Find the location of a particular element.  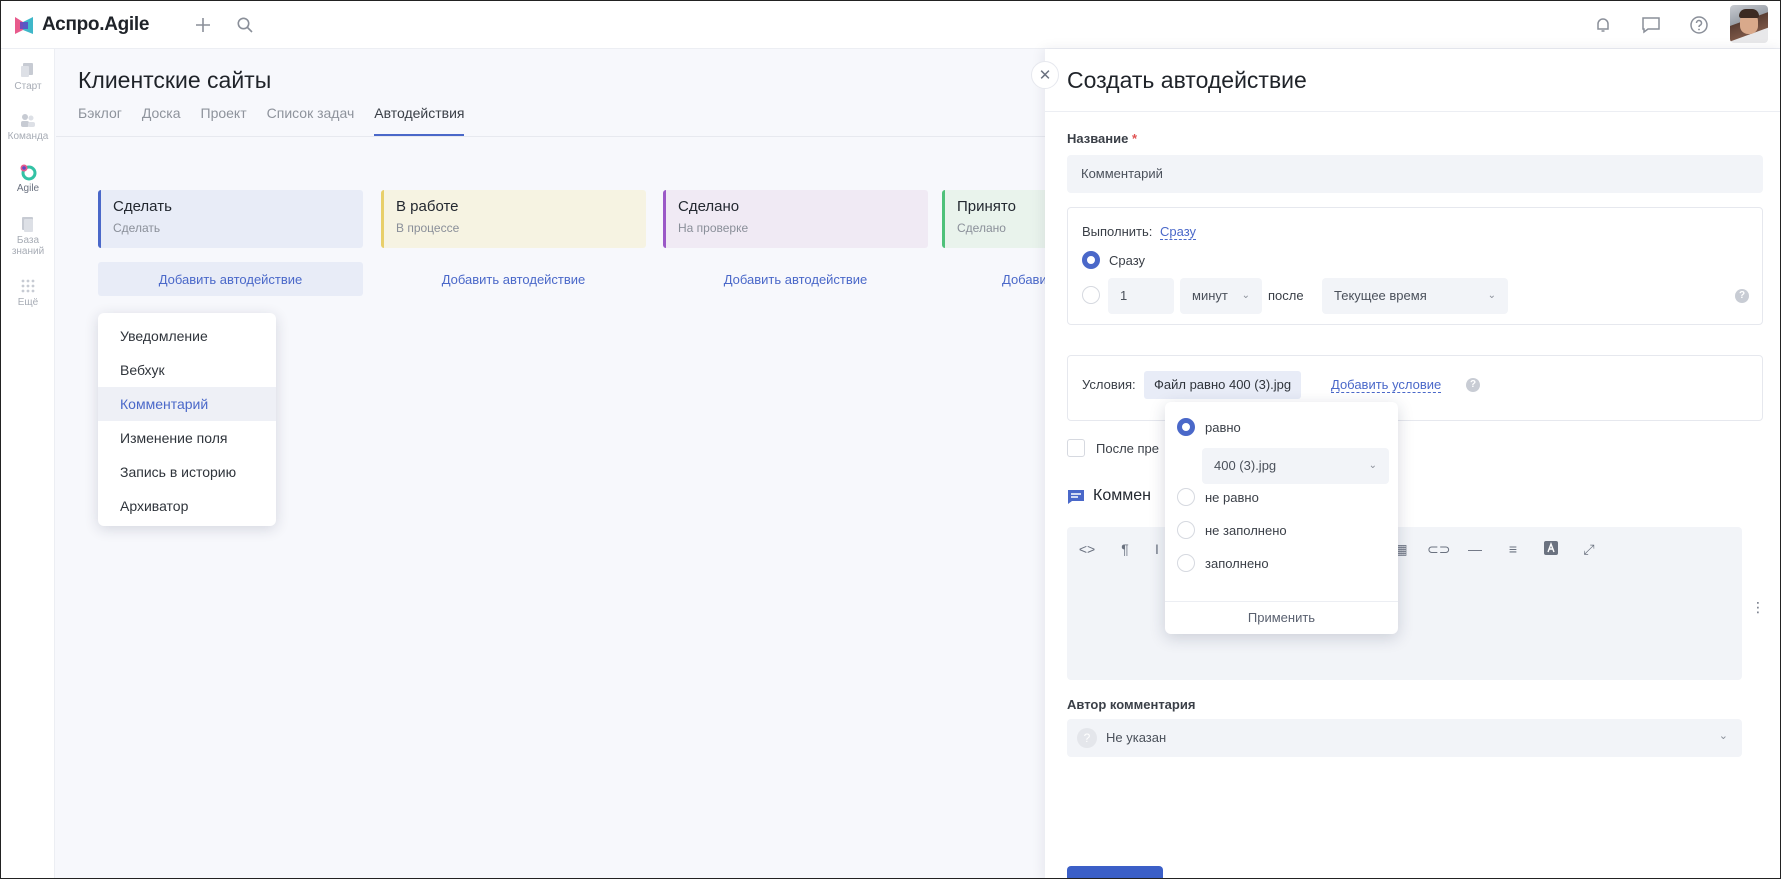

add-condition-link: Добавить условие is located at coordinates (1386, 385).